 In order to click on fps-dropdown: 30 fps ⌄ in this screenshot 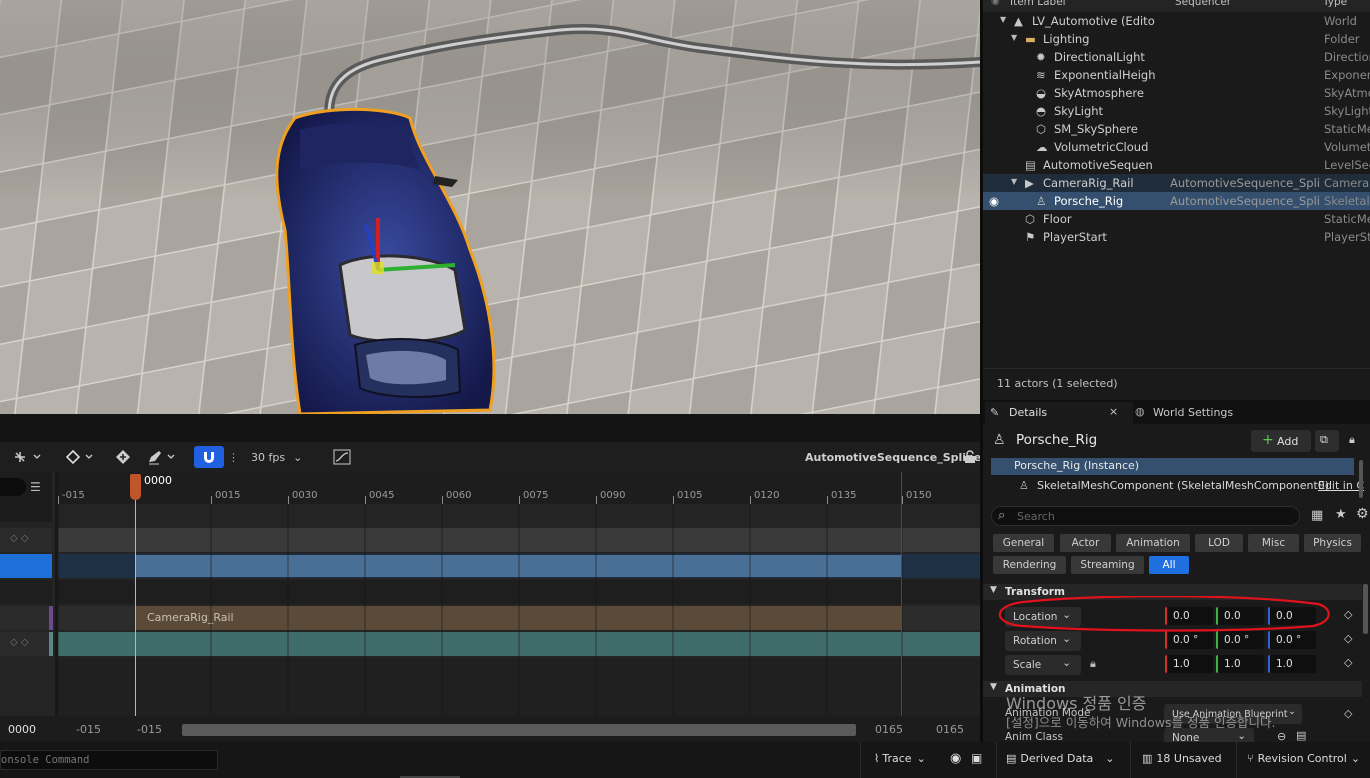, I will do `click(276, 457)`.